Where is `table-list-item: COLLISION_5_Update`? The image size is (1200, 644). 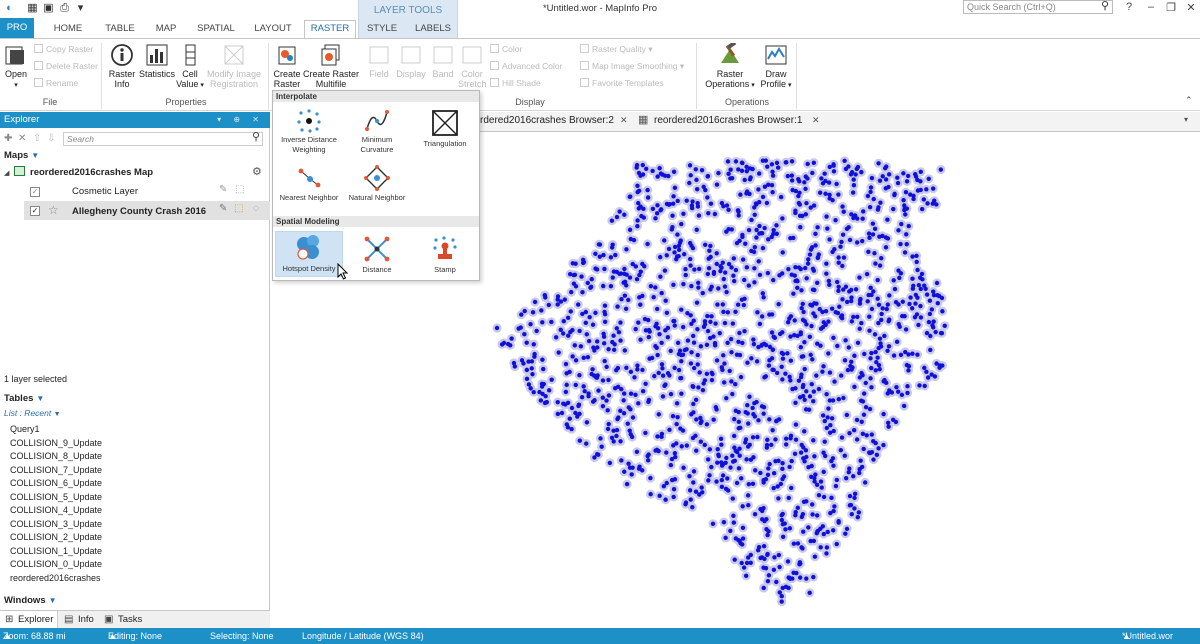 table-list-item: COLLISION_5_Update is located at coordinates (56, 497).